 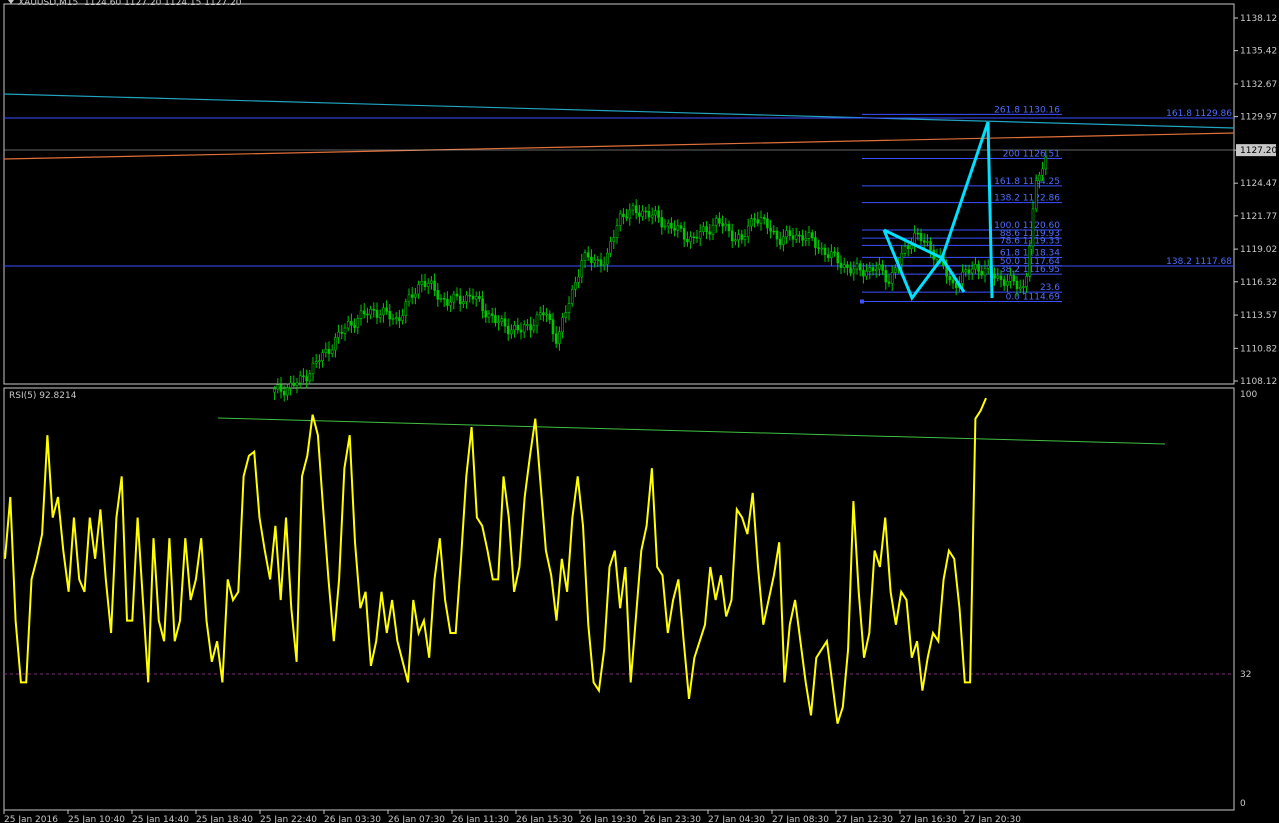 I want to click on time-tick-label: 26 Jan 15:30, so click(x=544, y=819).